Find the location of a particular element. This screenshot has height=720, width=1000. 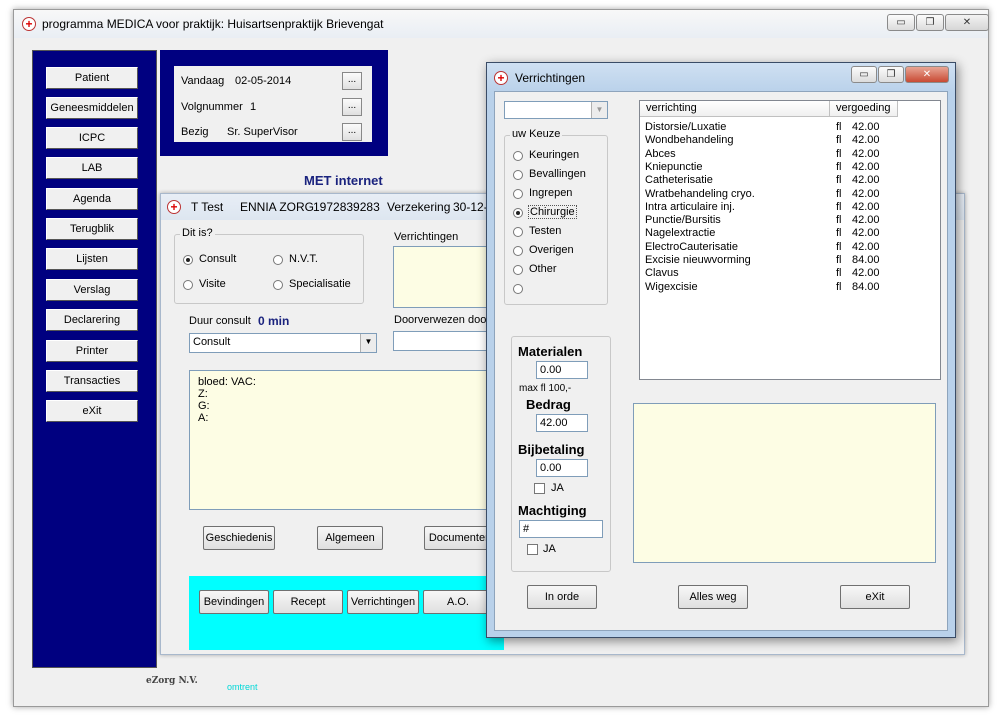

procedure-name: Nagelextractie is located at coordinates (680, 233).